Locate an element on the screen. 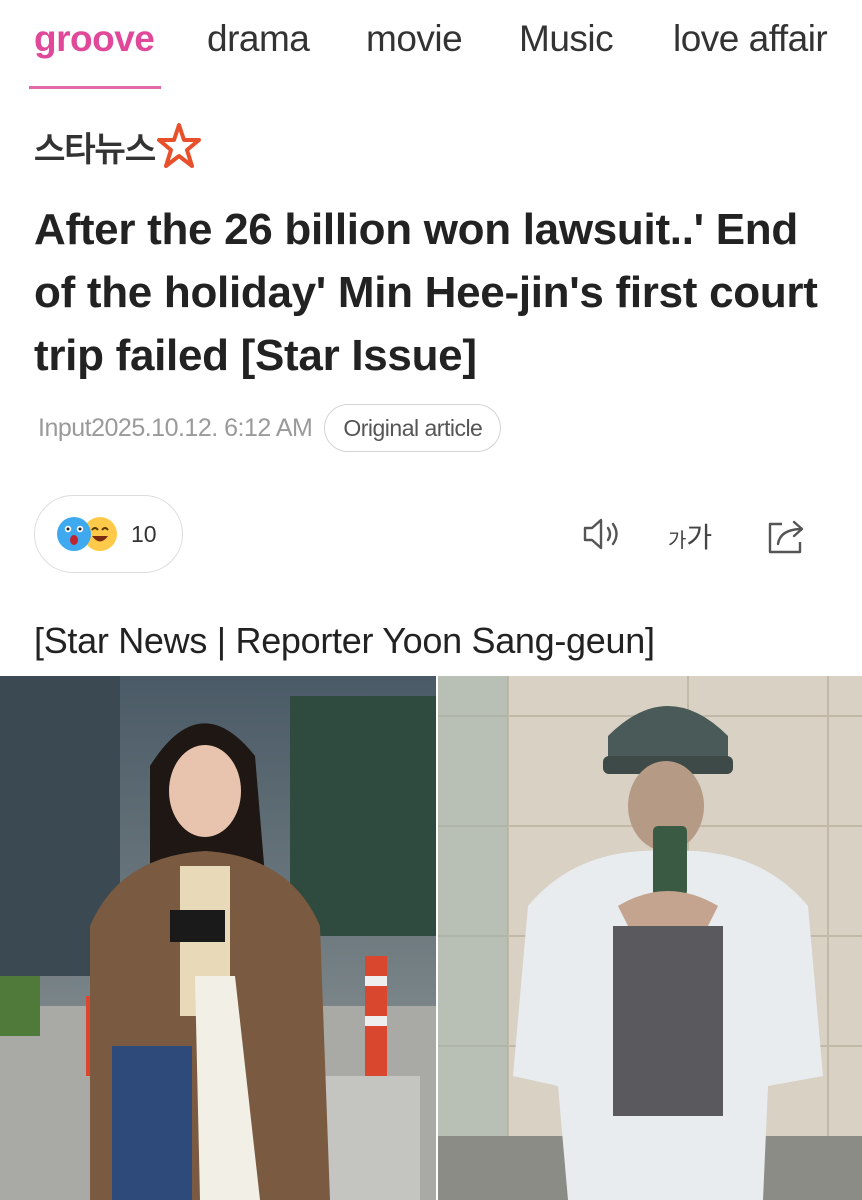 The width and height of the screenshot is (862, 1200). publisher-logo: 스타뉴스 is located at coordinates (118, 146).